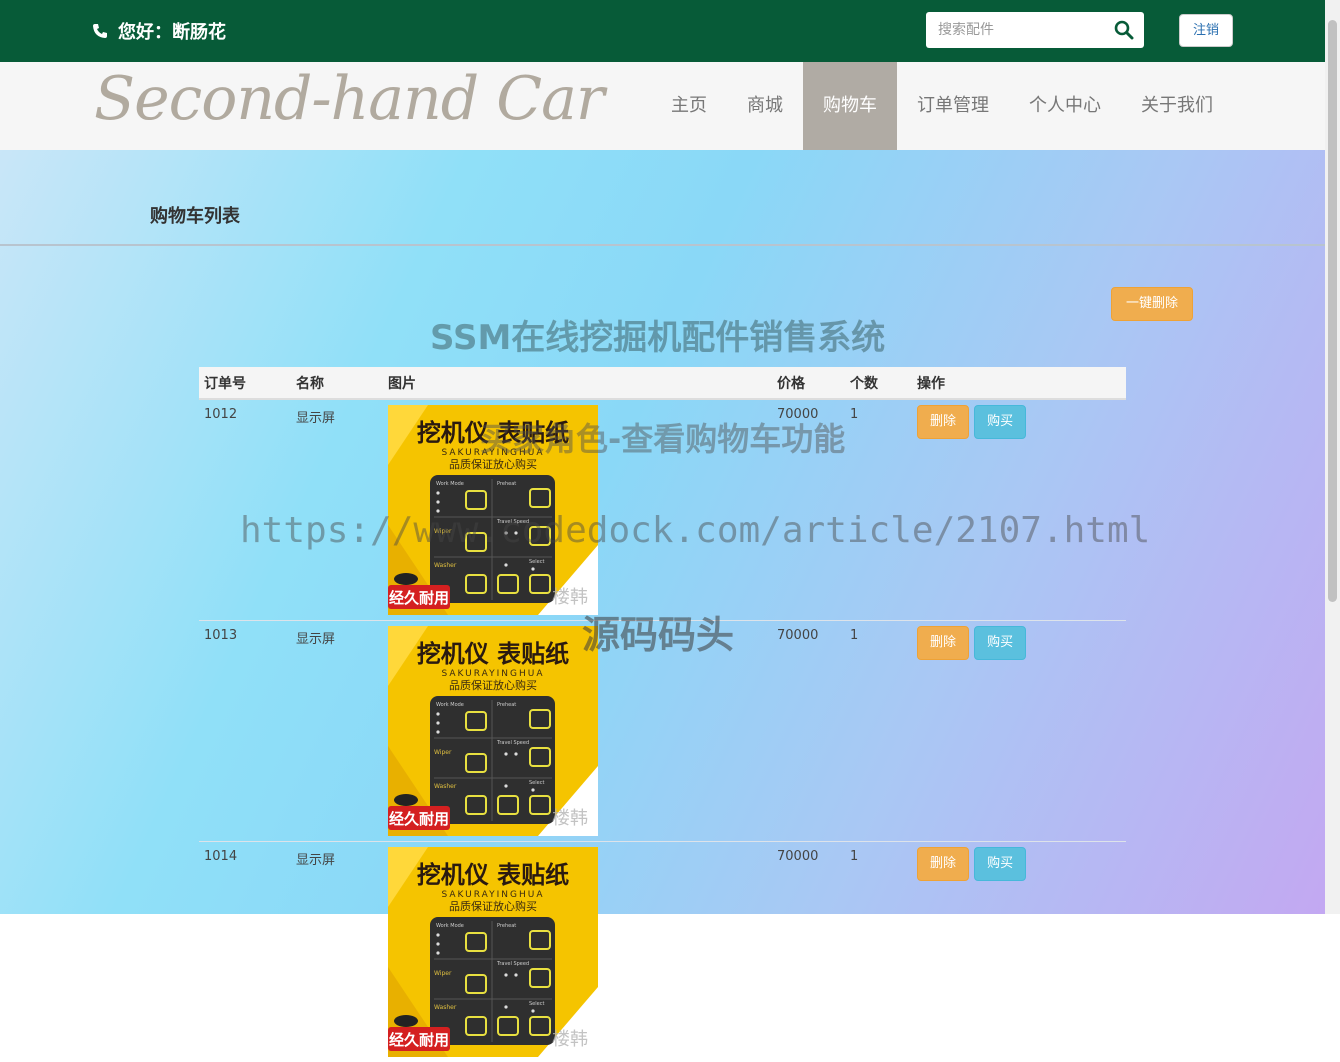 The height and width of the screenshot is (1062, 1340). Describe the element at coordinates (337, 383) in the screenshot. I see `header-name: 名称` at that location.